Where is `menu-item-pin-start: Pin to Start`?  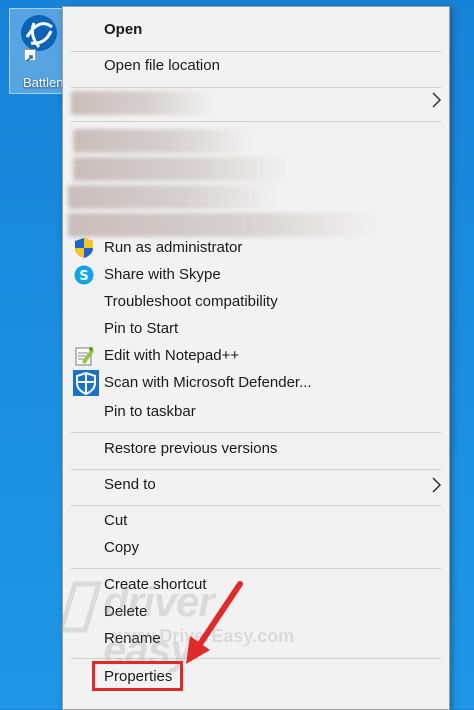 menu-item-pin-start: Pin to Start is located at coordinates (256, 328).